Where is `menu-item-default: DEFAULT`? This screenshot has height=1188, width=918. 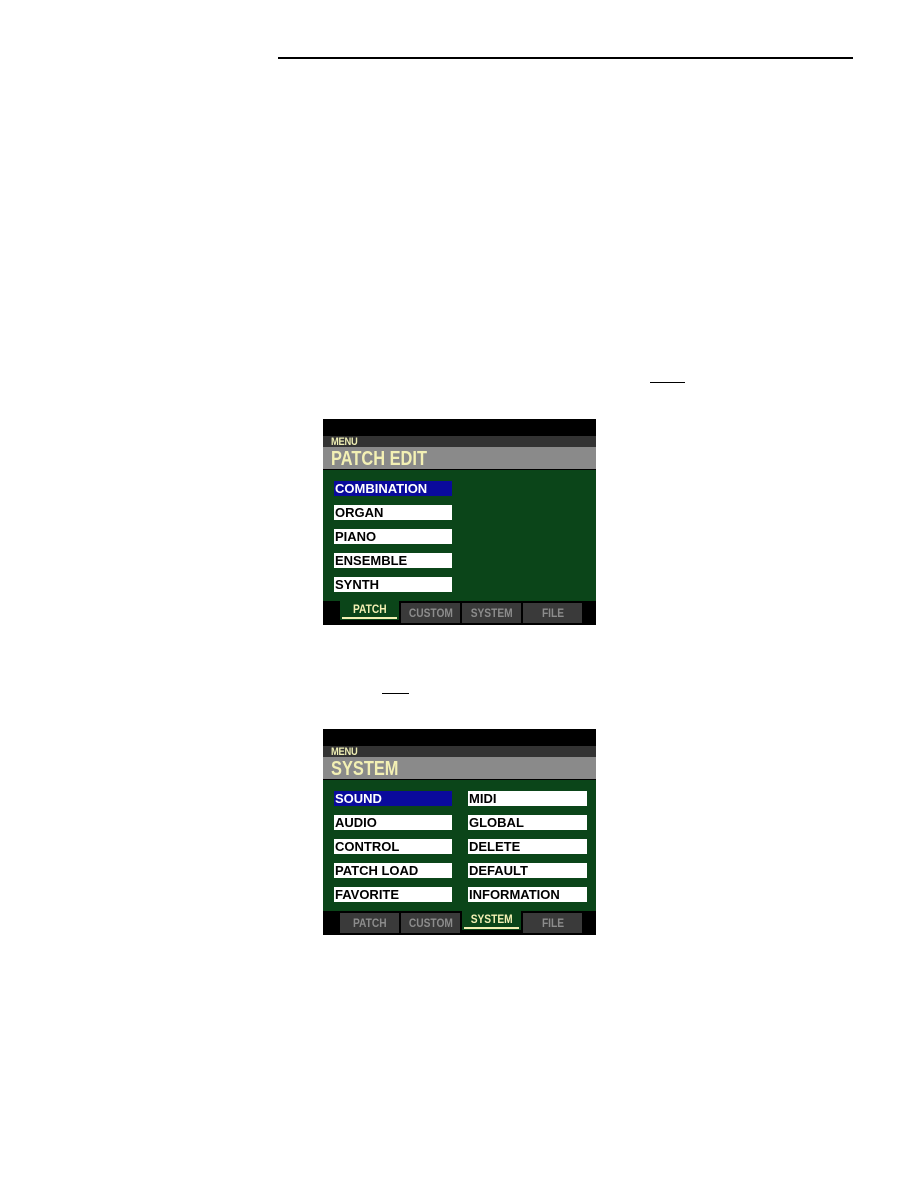
menu-item-default: DEFAULT is located at coordinates (527, 870).